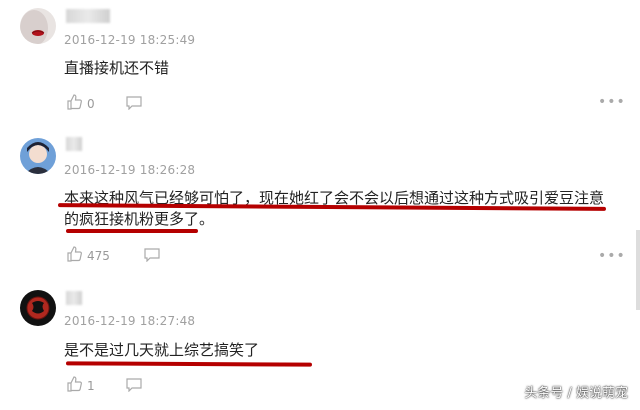  I want to click on comment-timestamp: 2016-12-19 18:26:28, so click(130, 170).